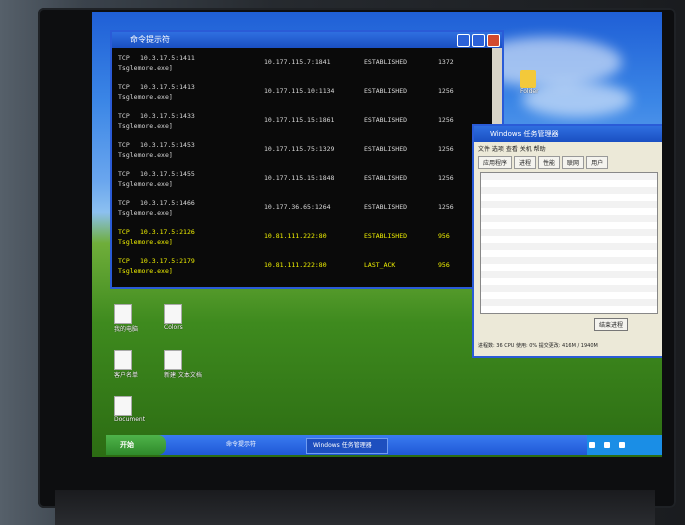 This screenshot has height=525, width=685. What do you see at coordinates (568, 134) in the screenshot?
I see `task-manager-title: Windows 任务管理器` at bounding box center [568, 134].